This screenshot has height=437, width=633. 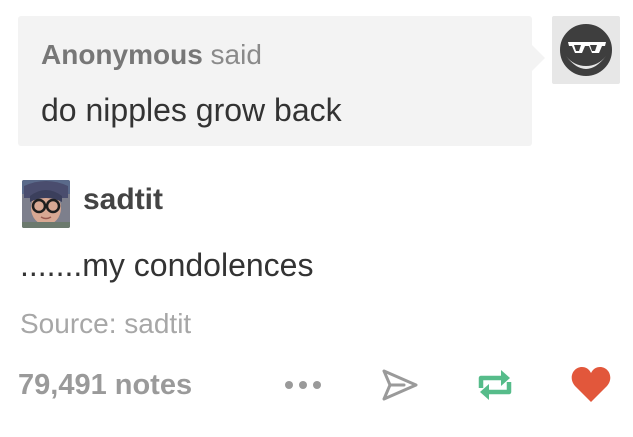 I want to click on reblog-icon, so click(x=495, y=385).